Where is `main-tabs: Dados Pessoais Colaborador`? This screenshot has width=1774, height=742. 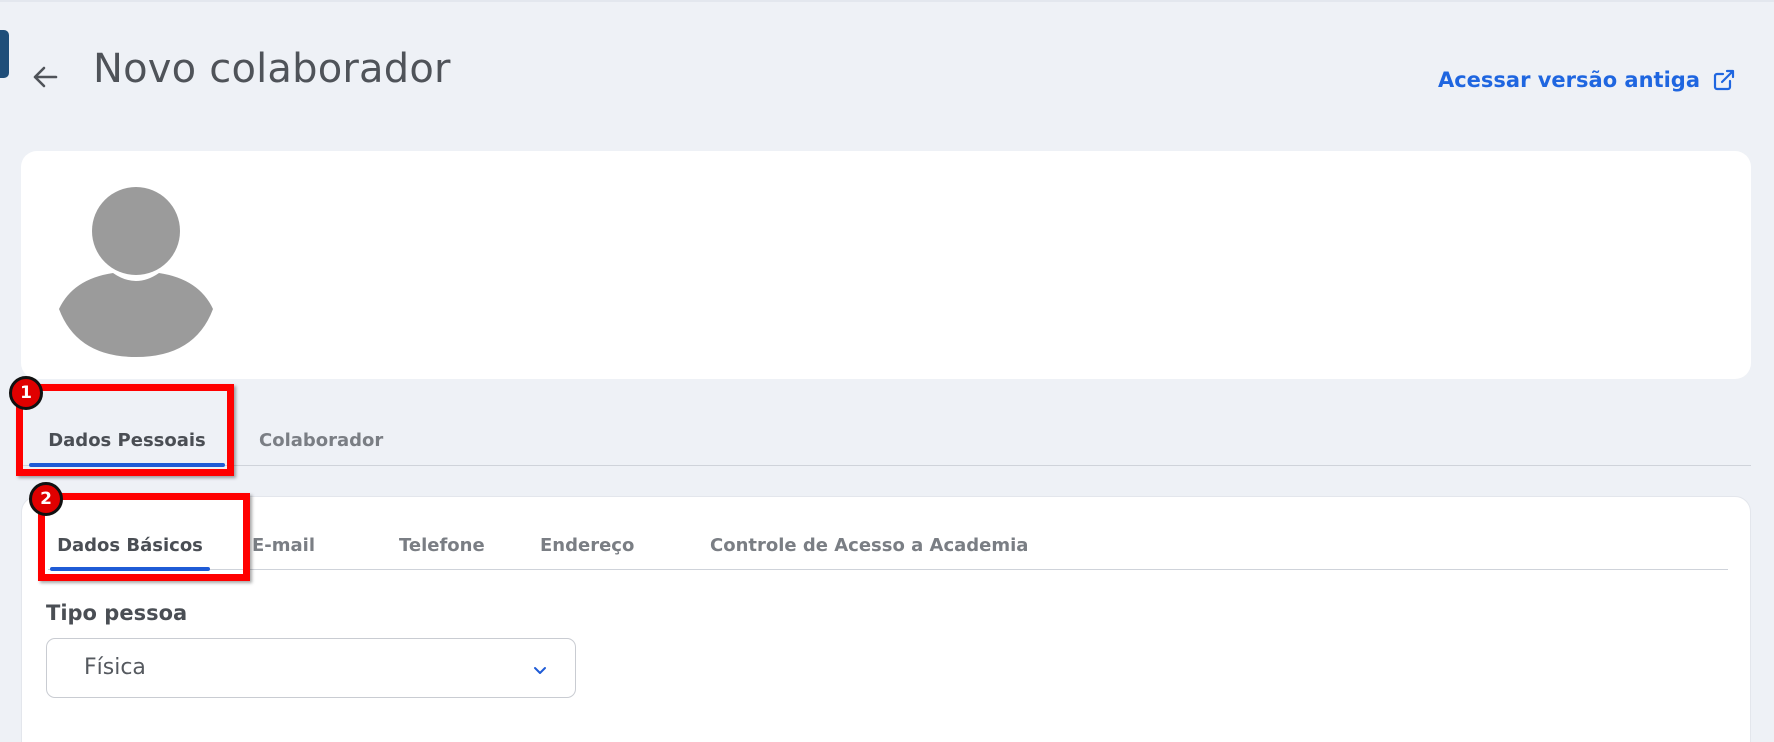
main-tabs: Dados Pessoais Colaborador is located at coordinates (886, 443).